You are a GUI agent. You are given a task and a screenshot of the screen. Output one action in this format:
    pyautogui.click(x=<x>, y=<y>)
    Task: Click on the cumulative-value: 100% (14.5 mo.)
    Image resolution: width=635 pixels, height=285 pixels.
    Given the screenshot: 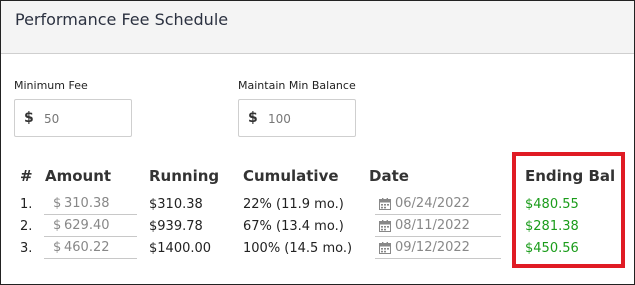 What is the action you would take?
    pyautogui.click(x=298, y=248)
    